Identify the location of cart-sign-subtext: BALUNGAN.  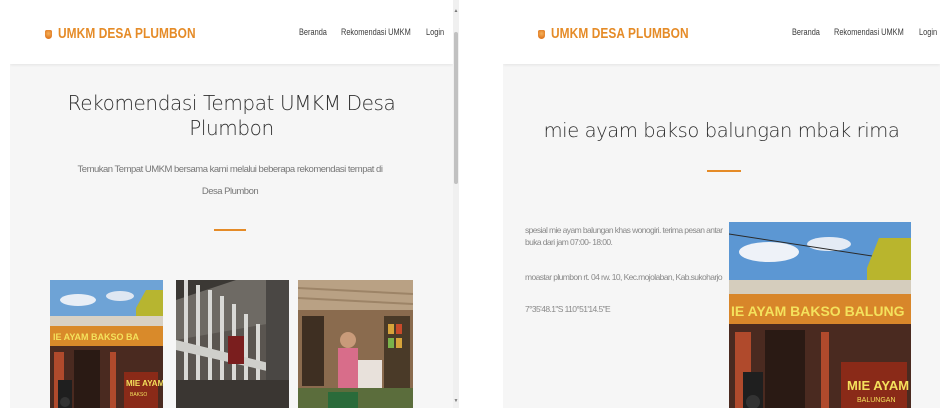
(876, 400).